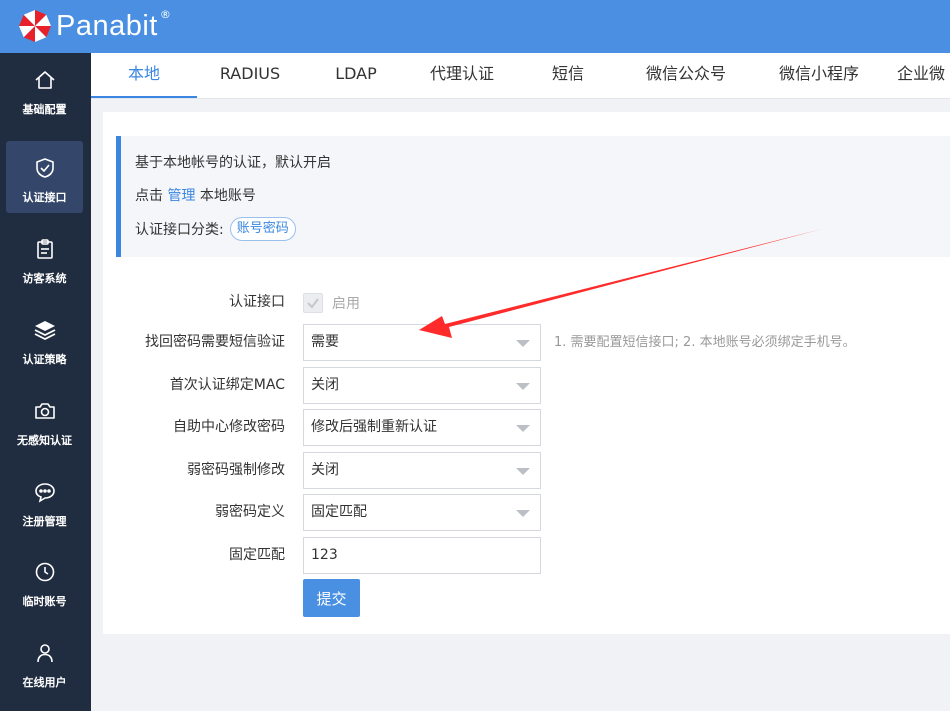 The image size is (950, 711). Describe the element at coordinates (44, 682) in the screenshot. I see `sidebar-item-label: 在线用户` at that location.